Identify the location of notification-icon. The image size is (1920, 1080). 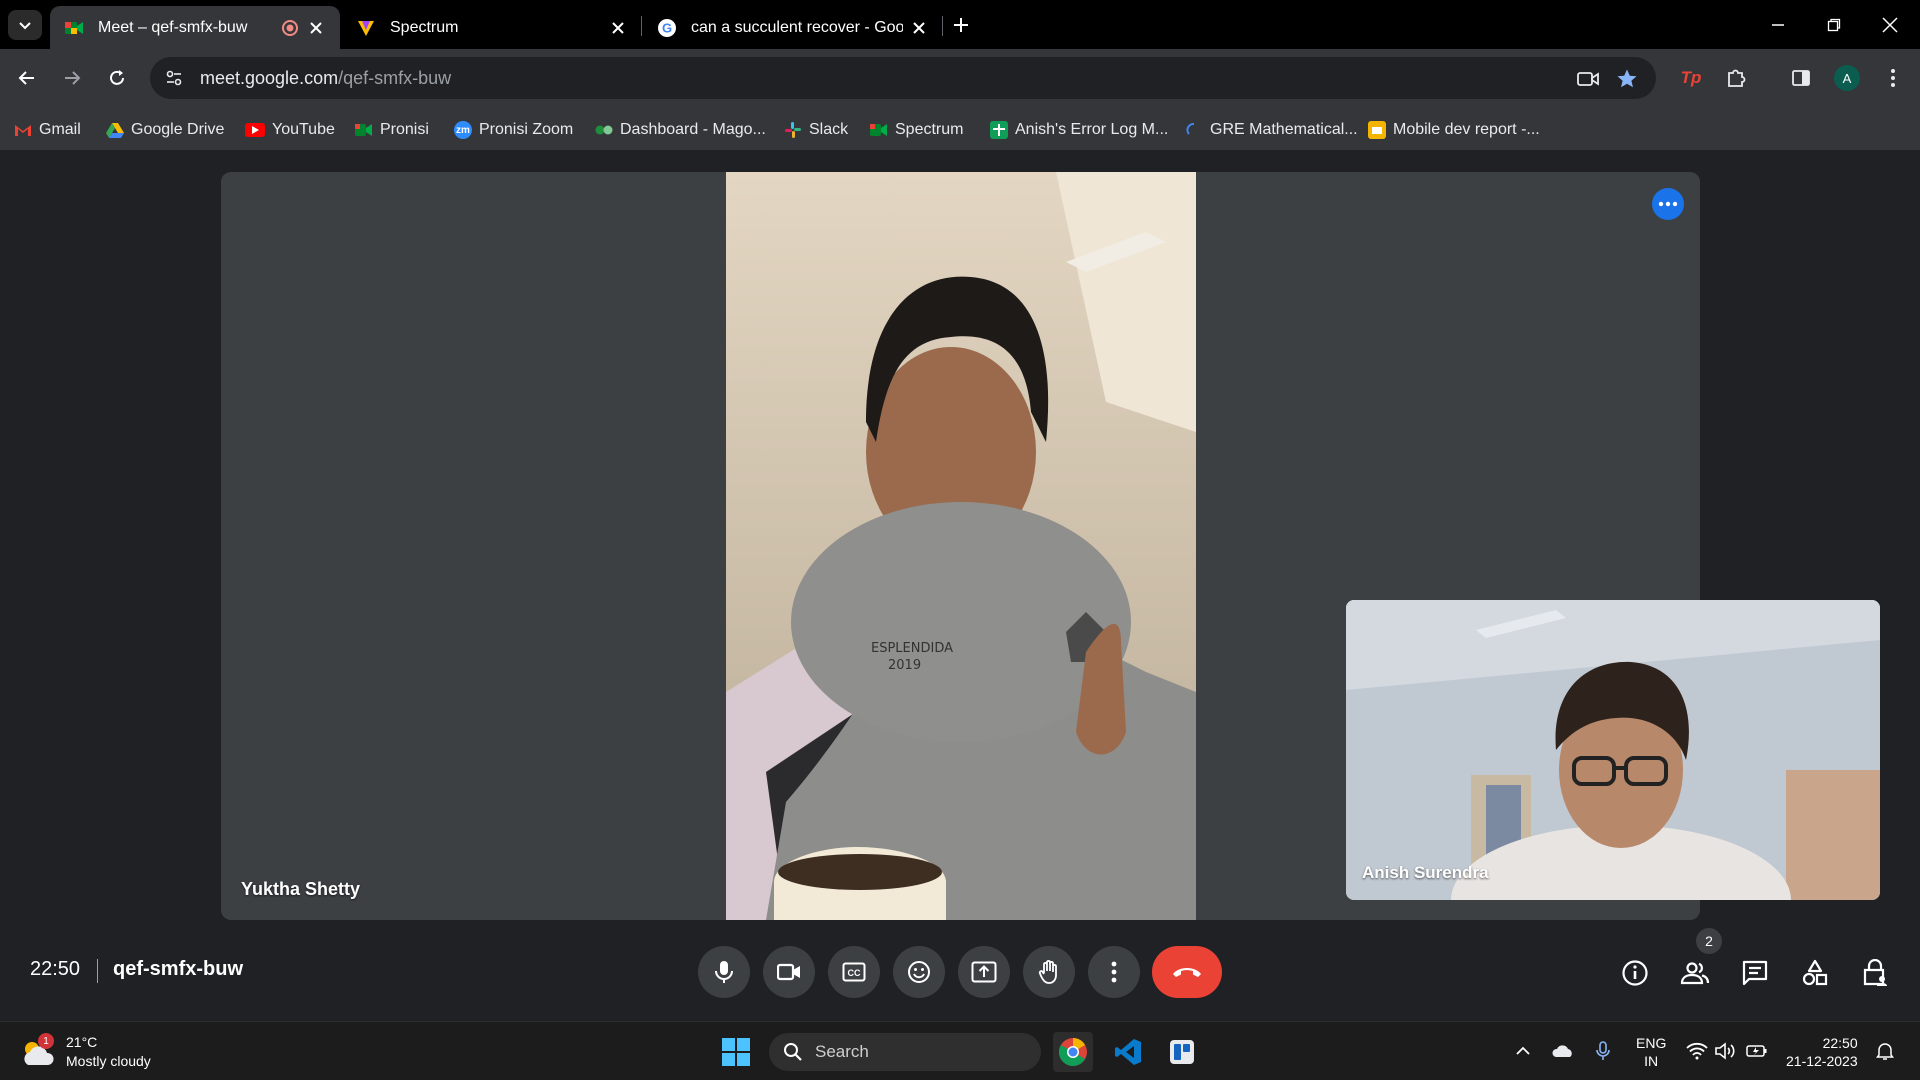
(1885, 1051).